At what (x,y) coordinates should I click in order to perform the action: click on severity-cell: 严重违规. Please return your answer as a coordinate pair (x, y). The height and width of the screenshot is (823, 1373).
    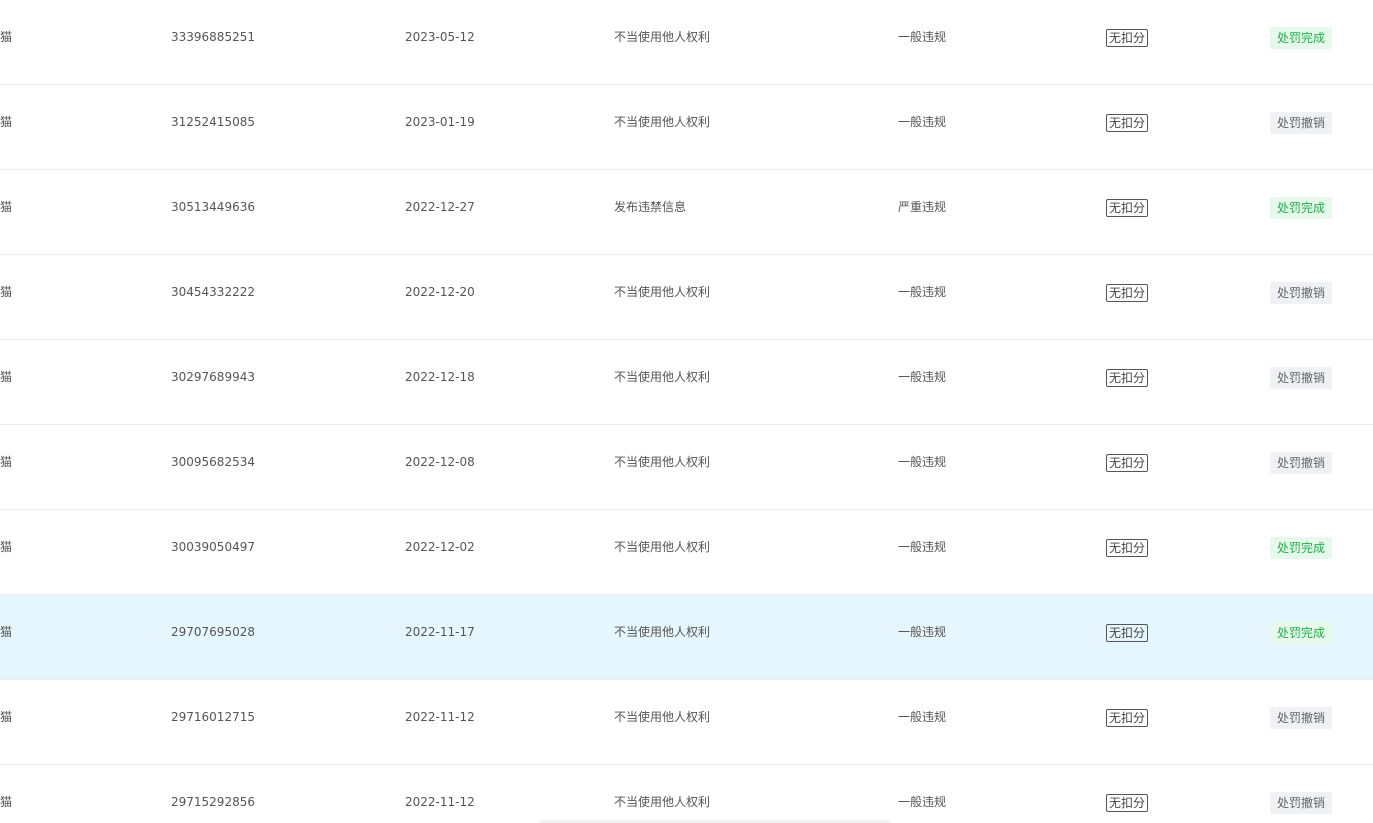
    Looking at the image, I should click on (922, 207).